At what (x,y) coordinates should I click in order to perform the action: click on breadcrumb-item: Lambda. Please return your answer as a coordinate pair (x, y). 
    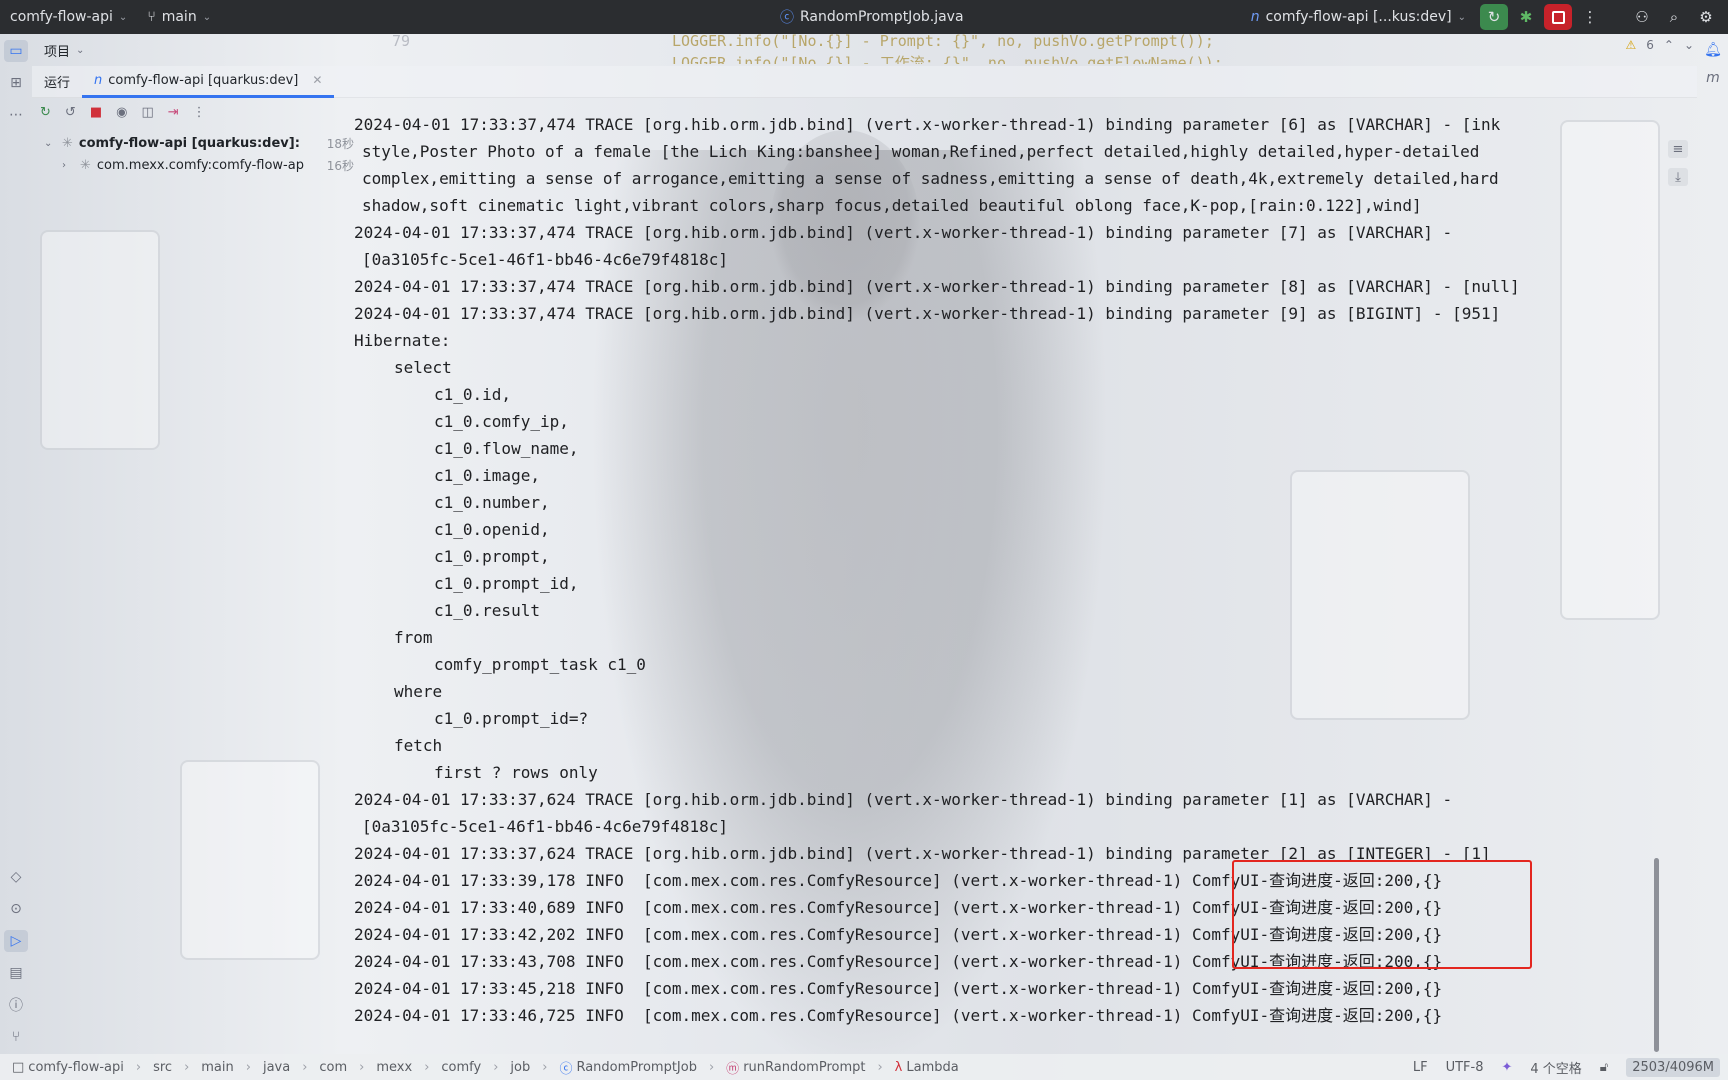
    Looking at the image, I should click on (932, 1067).